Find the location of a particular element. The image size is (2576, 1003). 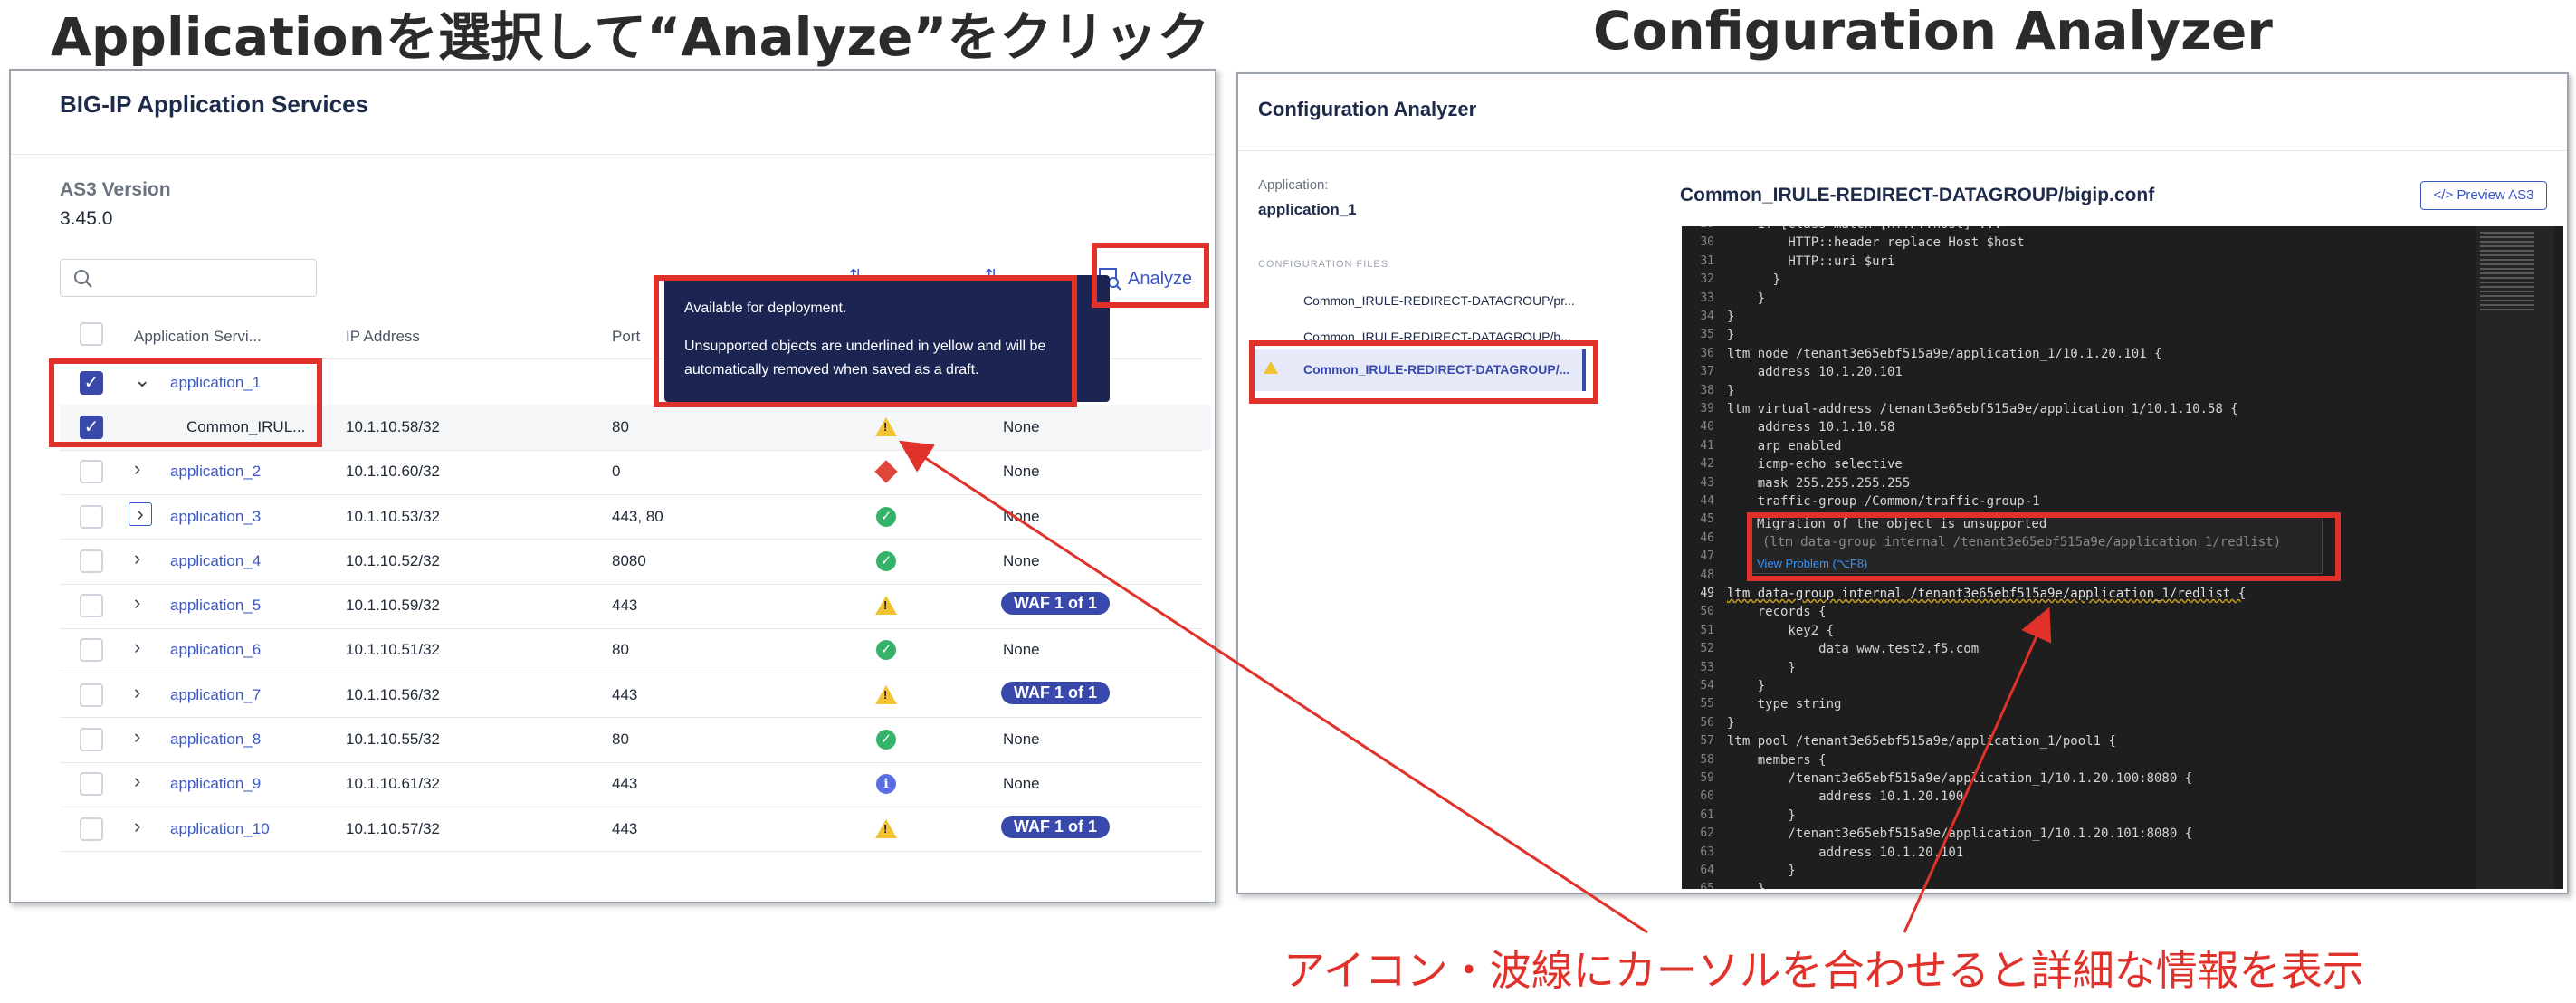

arrow-to-underline is located at coordinates (1977, 770).